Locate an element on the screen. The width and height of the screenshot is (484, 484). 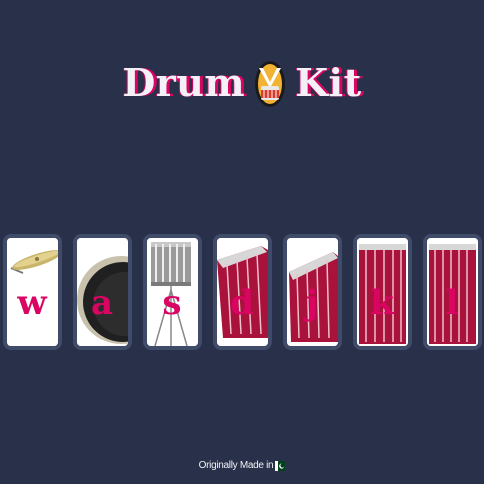
title-drum: Drum is located at coordinates (184, 82).